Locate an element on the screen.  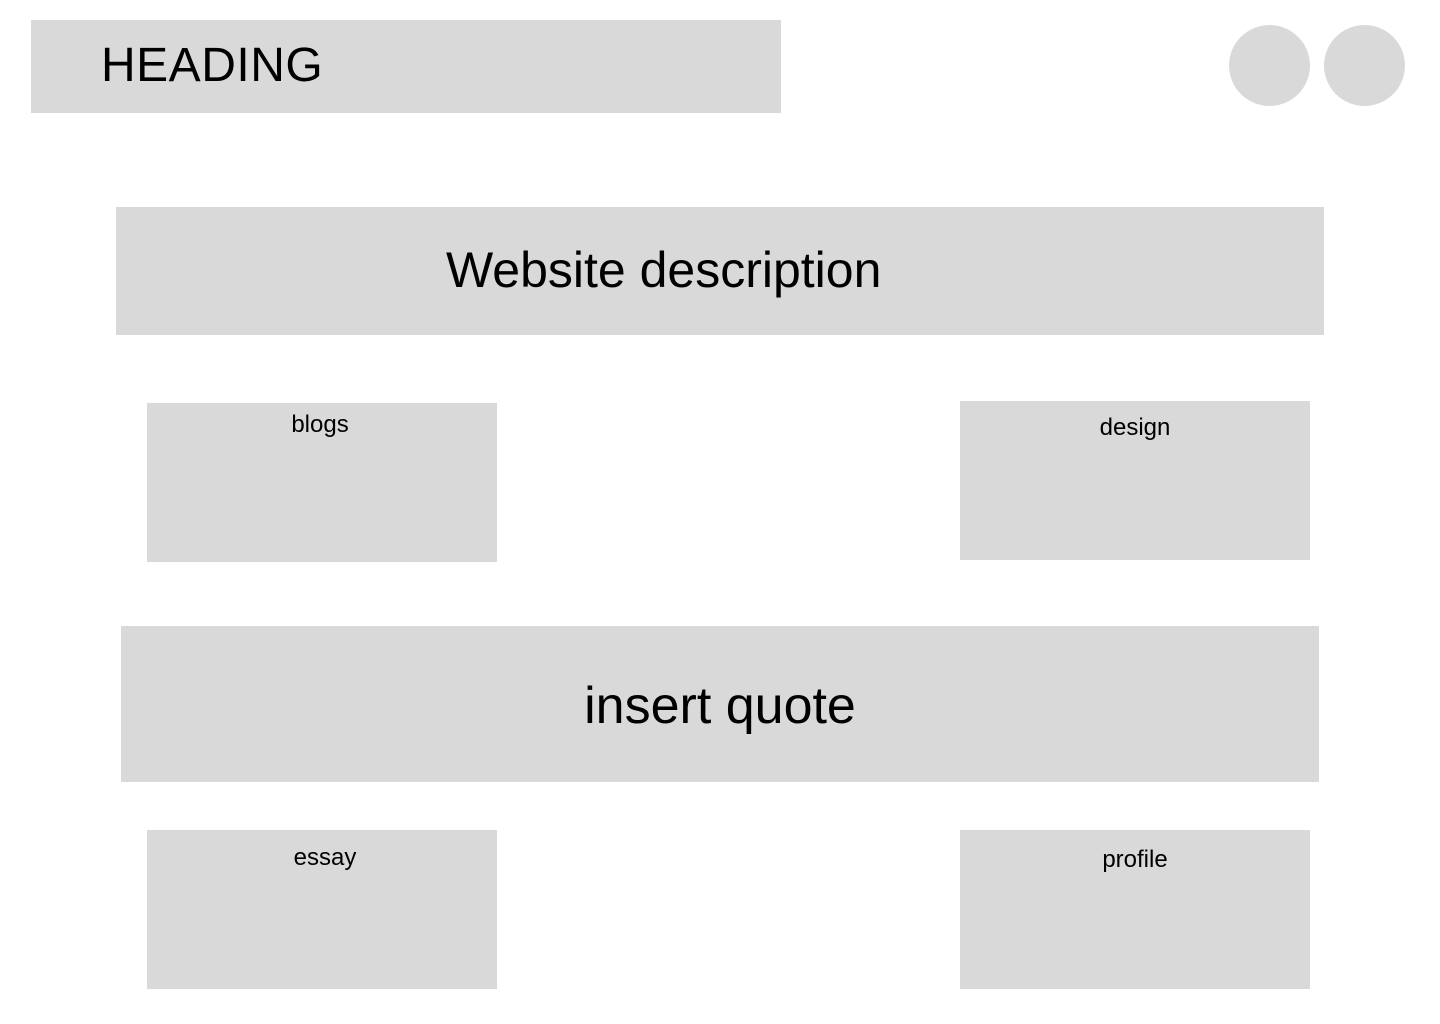
page-heading: HEADING is located at coordinates (212, 65).